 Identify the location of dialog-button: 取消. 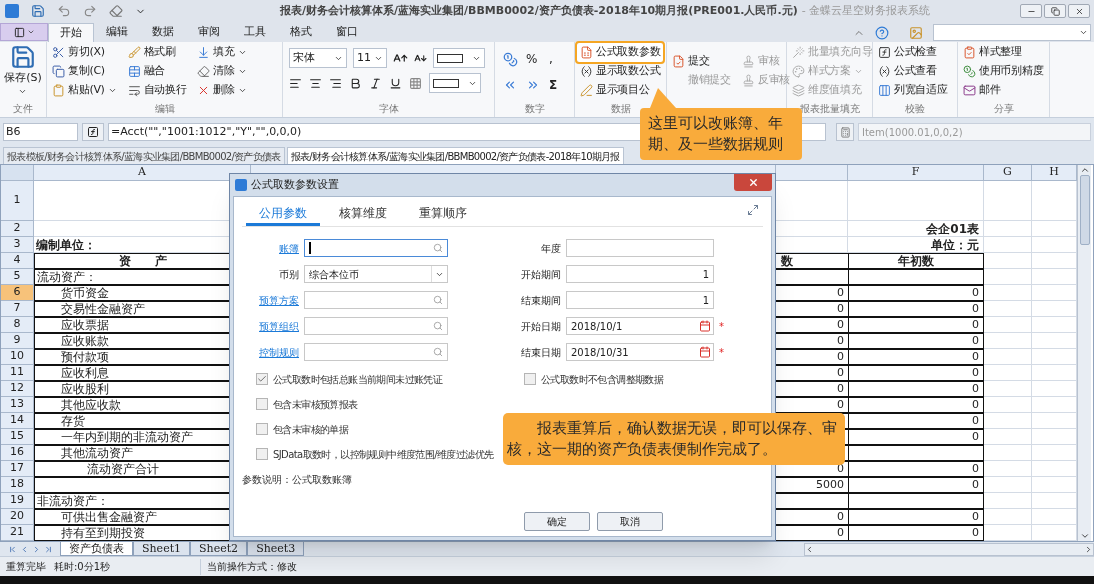
(630, 521).